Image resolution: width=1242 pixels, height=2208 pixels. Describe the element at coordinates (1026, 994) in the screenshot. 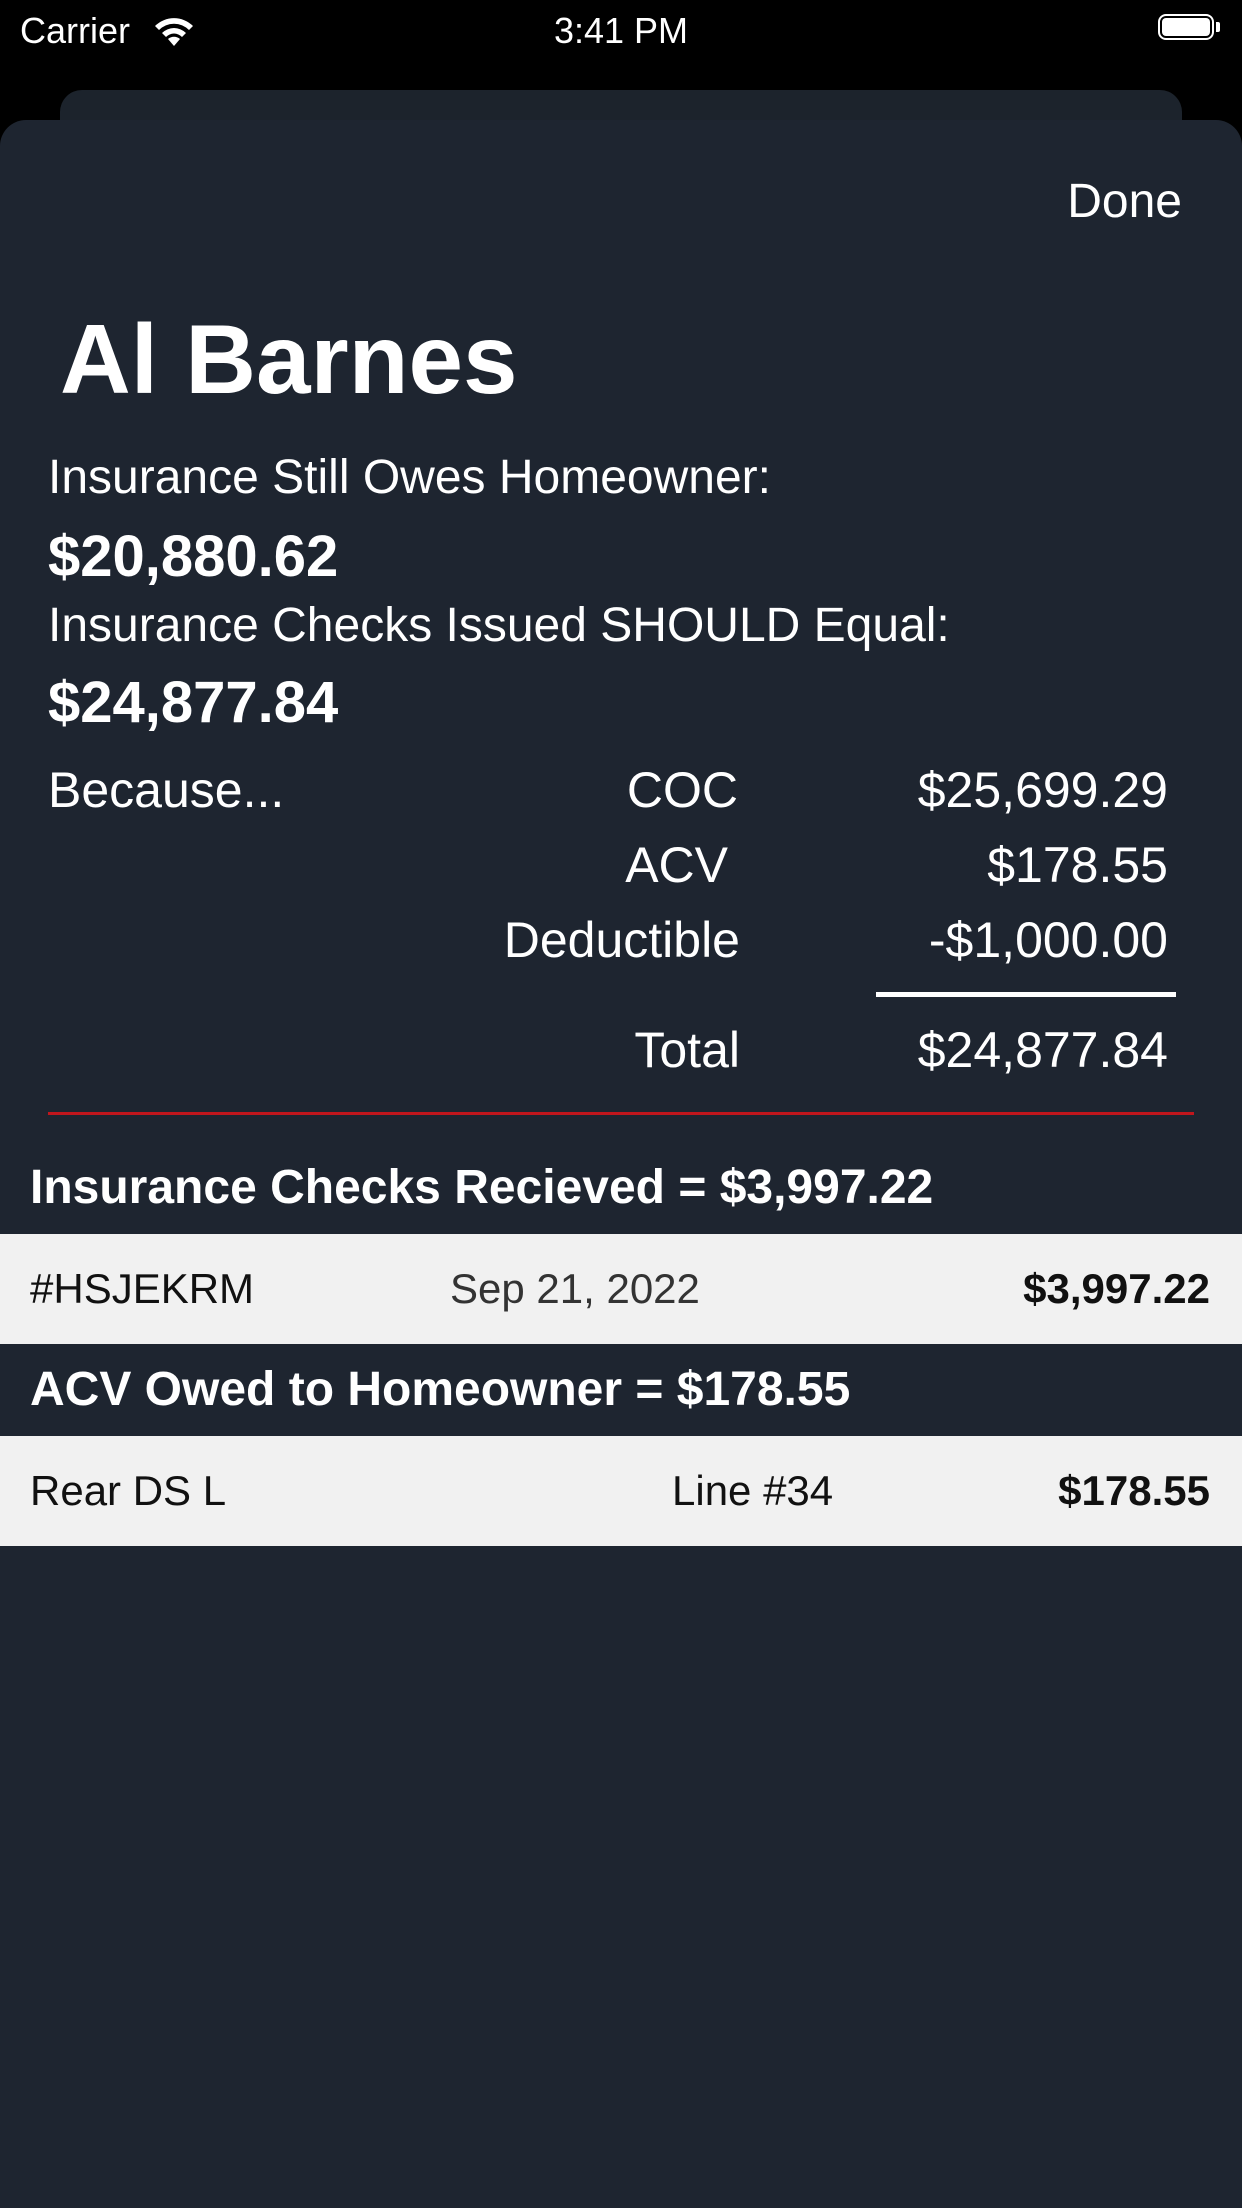

I see `sum-divider` at that location.